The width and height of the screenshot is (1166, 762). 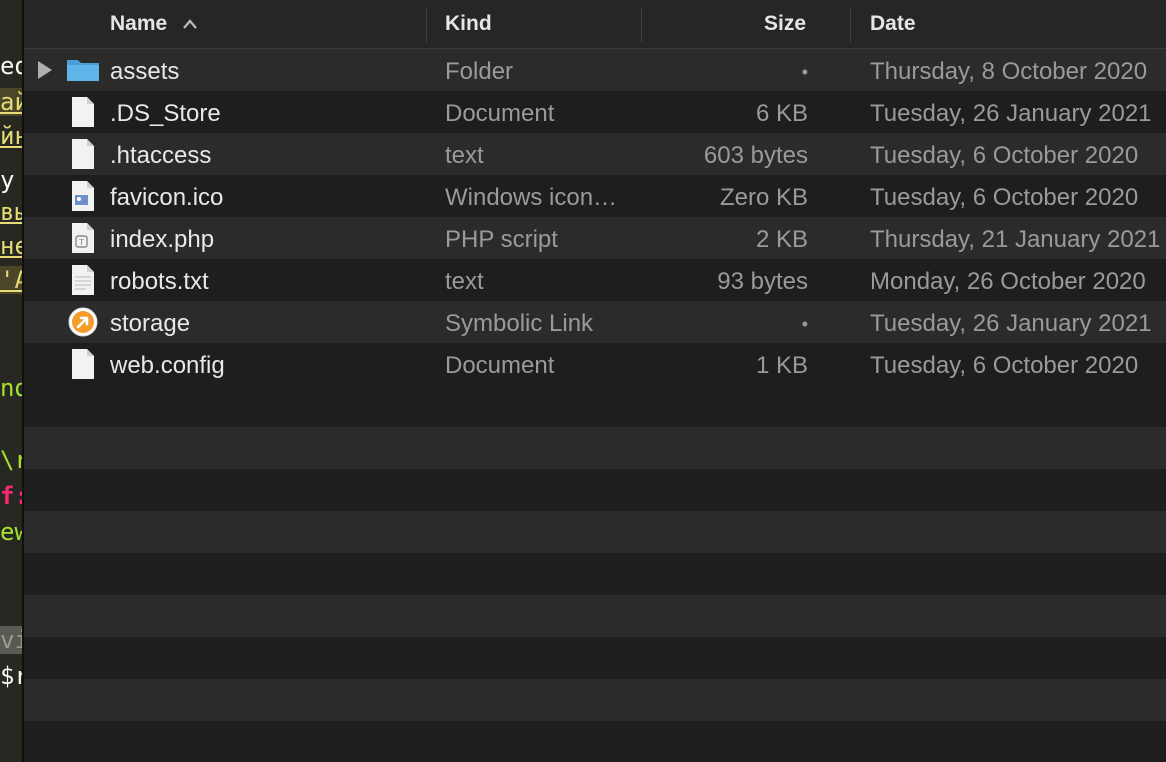 I want to click on disclosure-triangle-icon, so click(x=45, y=70).